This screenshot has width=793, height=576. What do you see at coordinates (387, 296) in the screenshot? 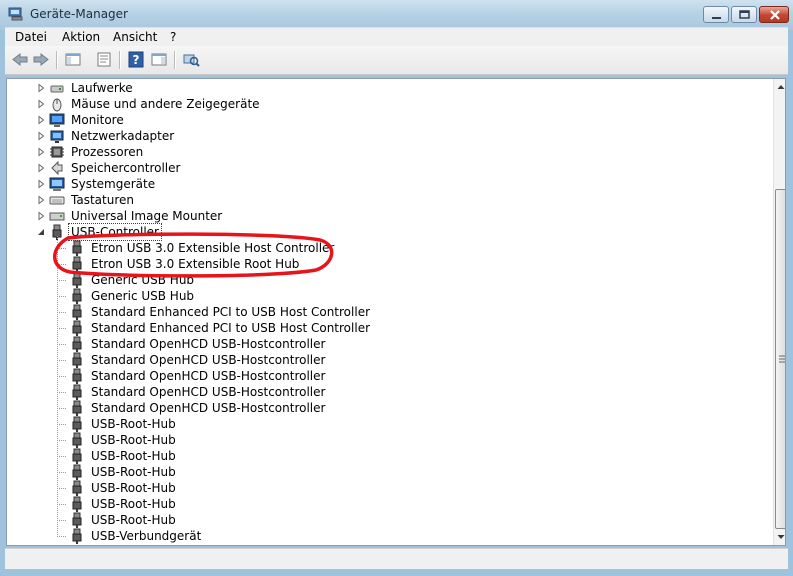
I see `tree-device-item: Generic USB Hub` at bounding box center [387, 296].